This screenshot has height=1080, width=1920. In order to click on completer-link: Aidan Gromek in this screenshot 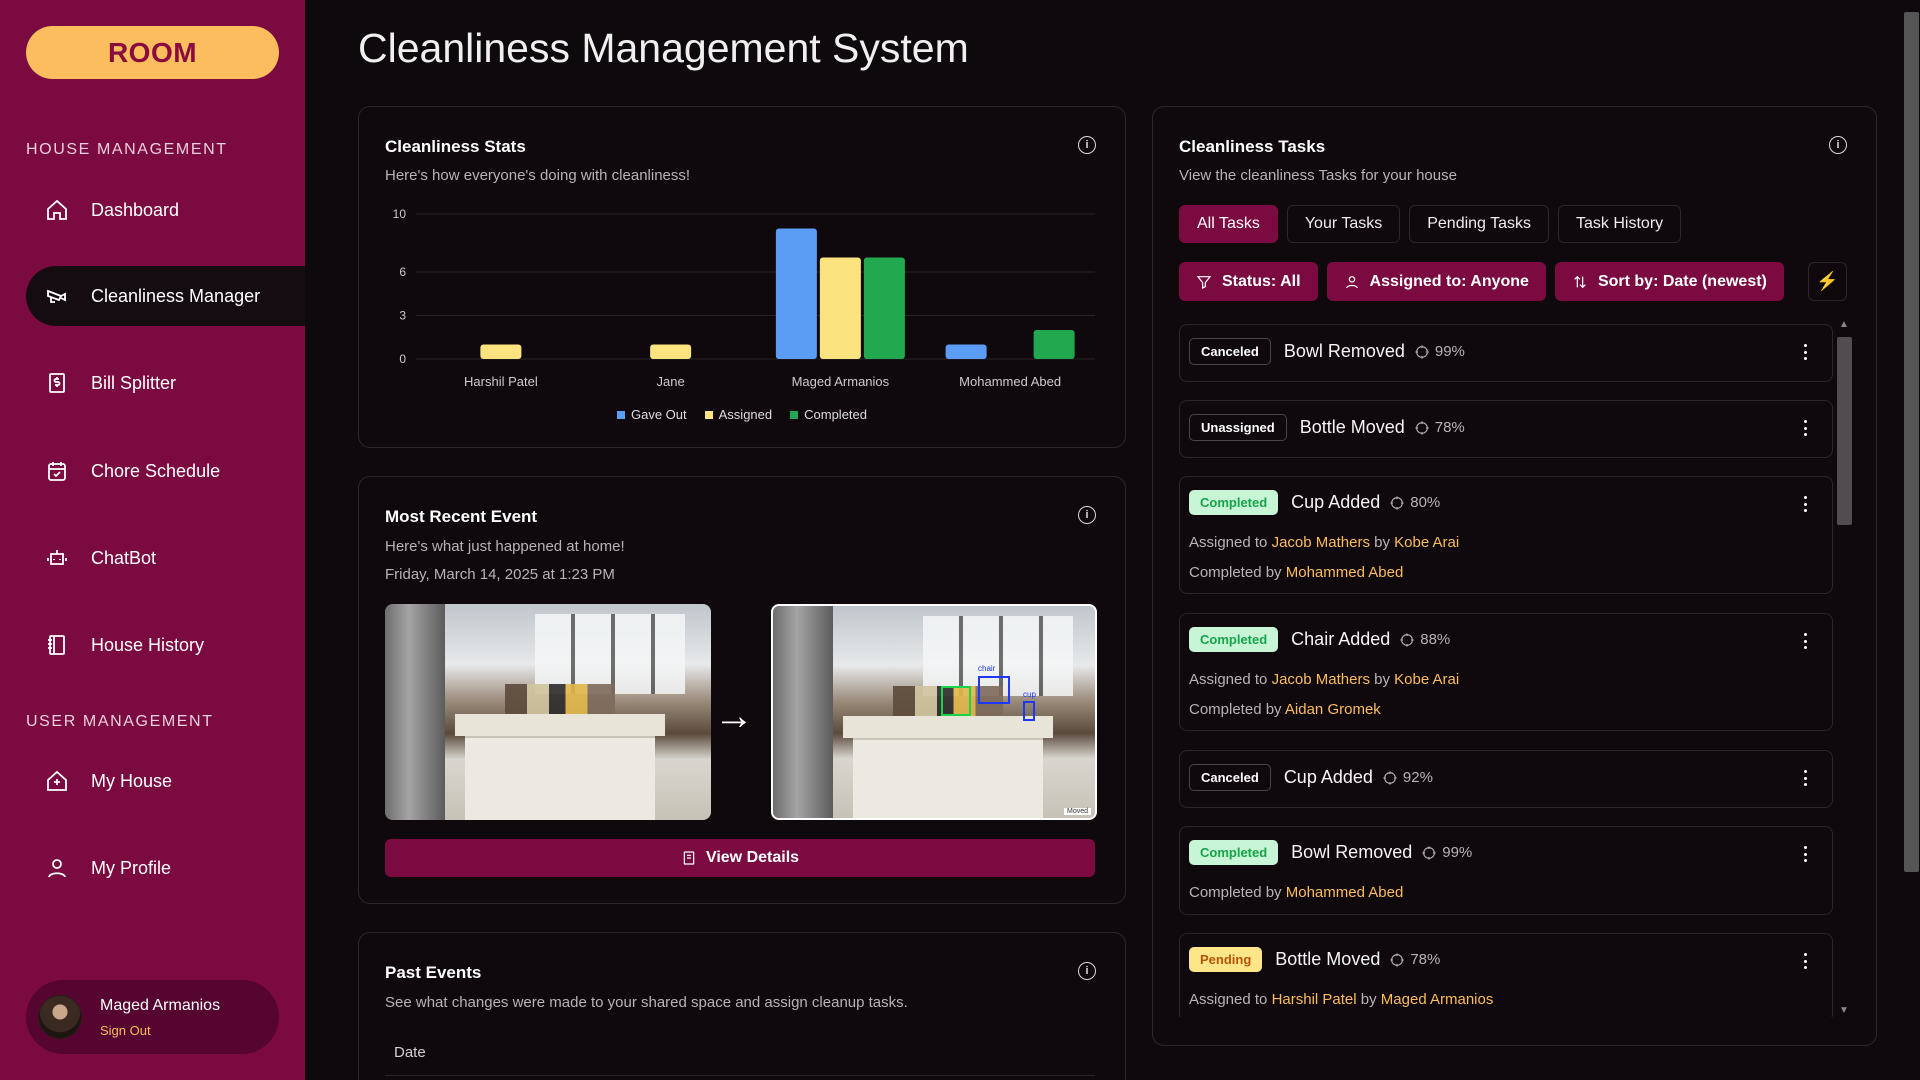, I will do `click(1333, 709)`.